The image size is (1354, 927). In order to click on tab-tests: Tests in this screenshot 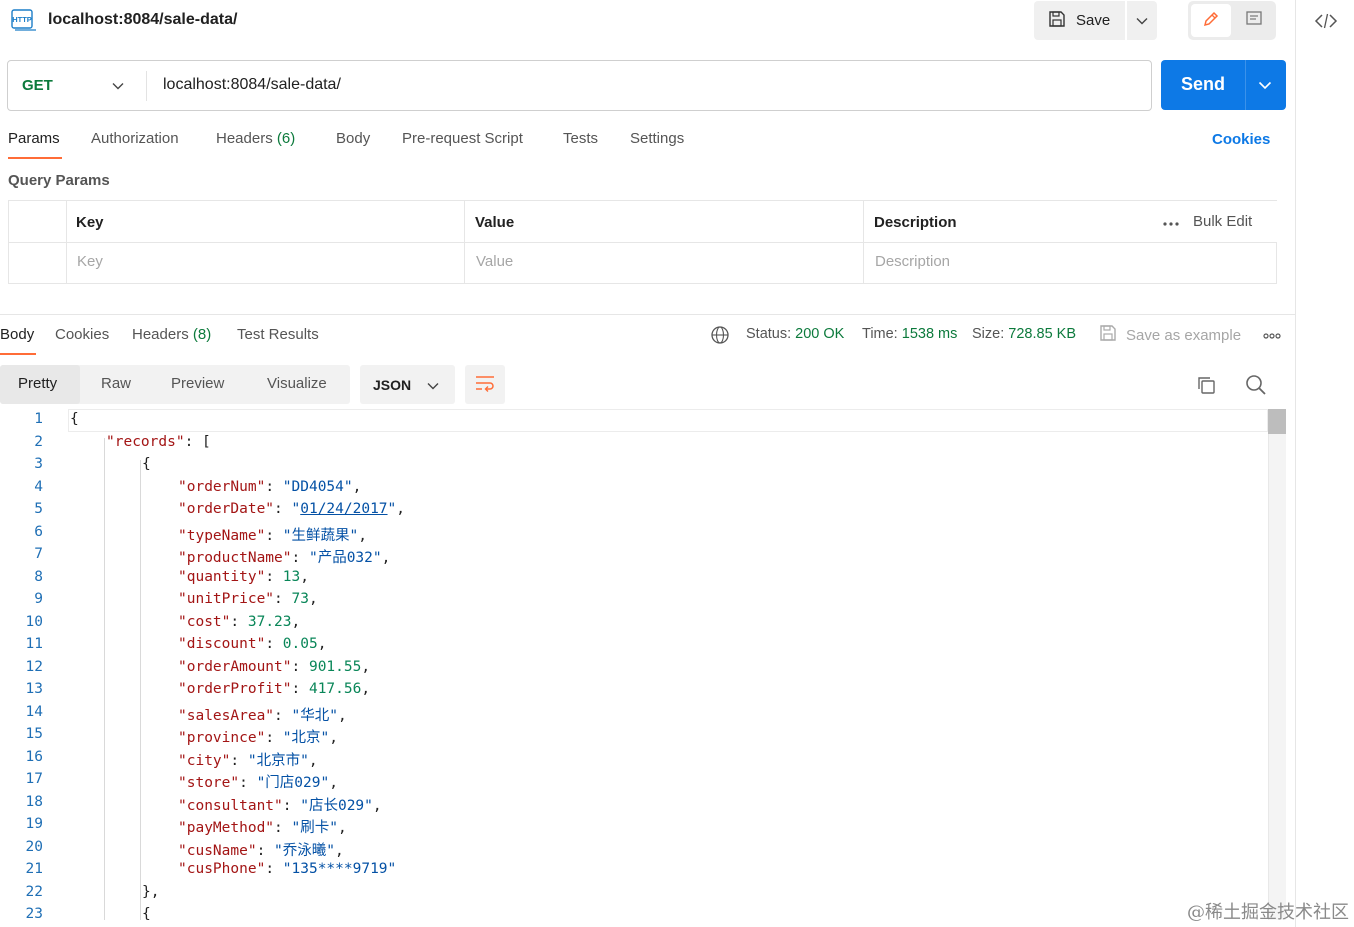, I will do `click(580, 138)`.